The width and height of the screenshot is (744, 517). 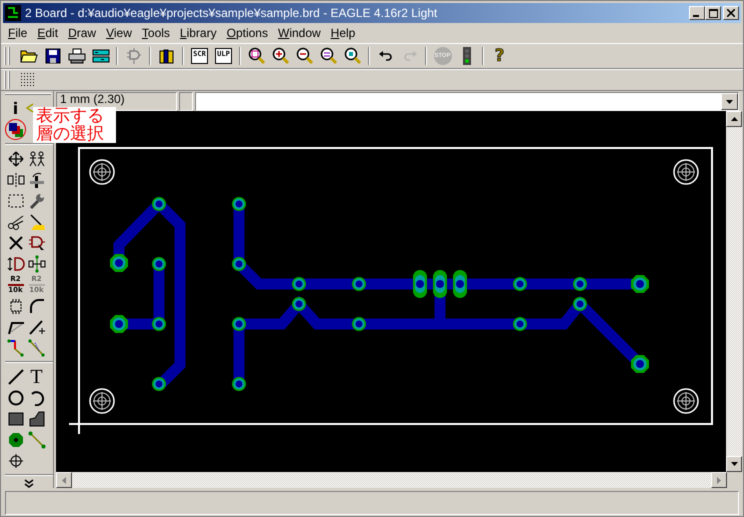 I want to click on layer-button, so click(x=15, y=129).